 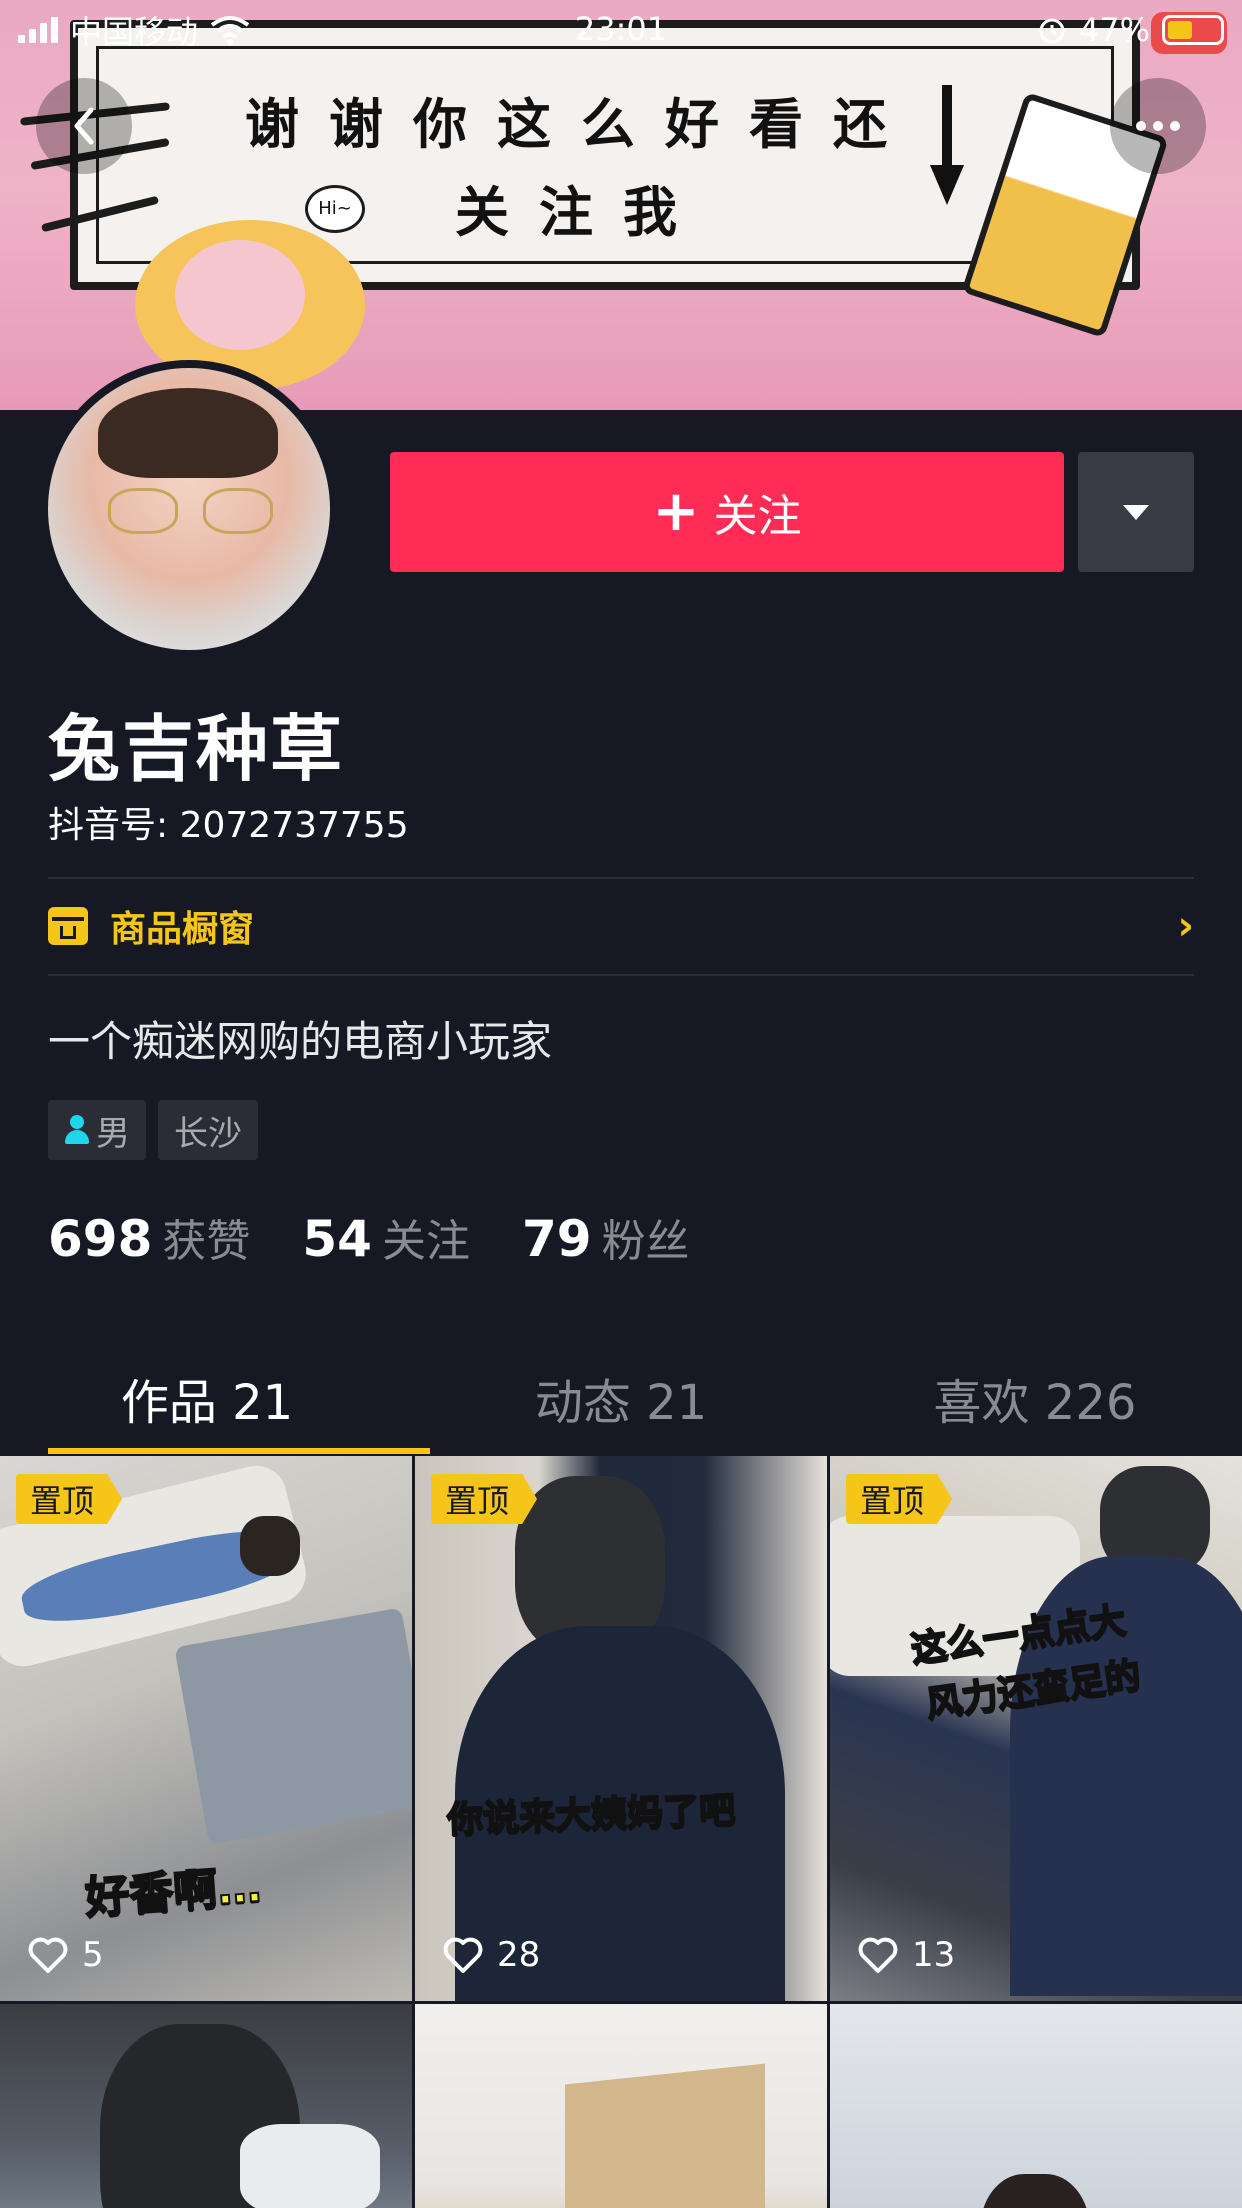 What do you see at coordinates (590, 1815) in the screenshot?
I see `video-caption: 你说来大姨妈了吧` at bounding box center [590, 1815].